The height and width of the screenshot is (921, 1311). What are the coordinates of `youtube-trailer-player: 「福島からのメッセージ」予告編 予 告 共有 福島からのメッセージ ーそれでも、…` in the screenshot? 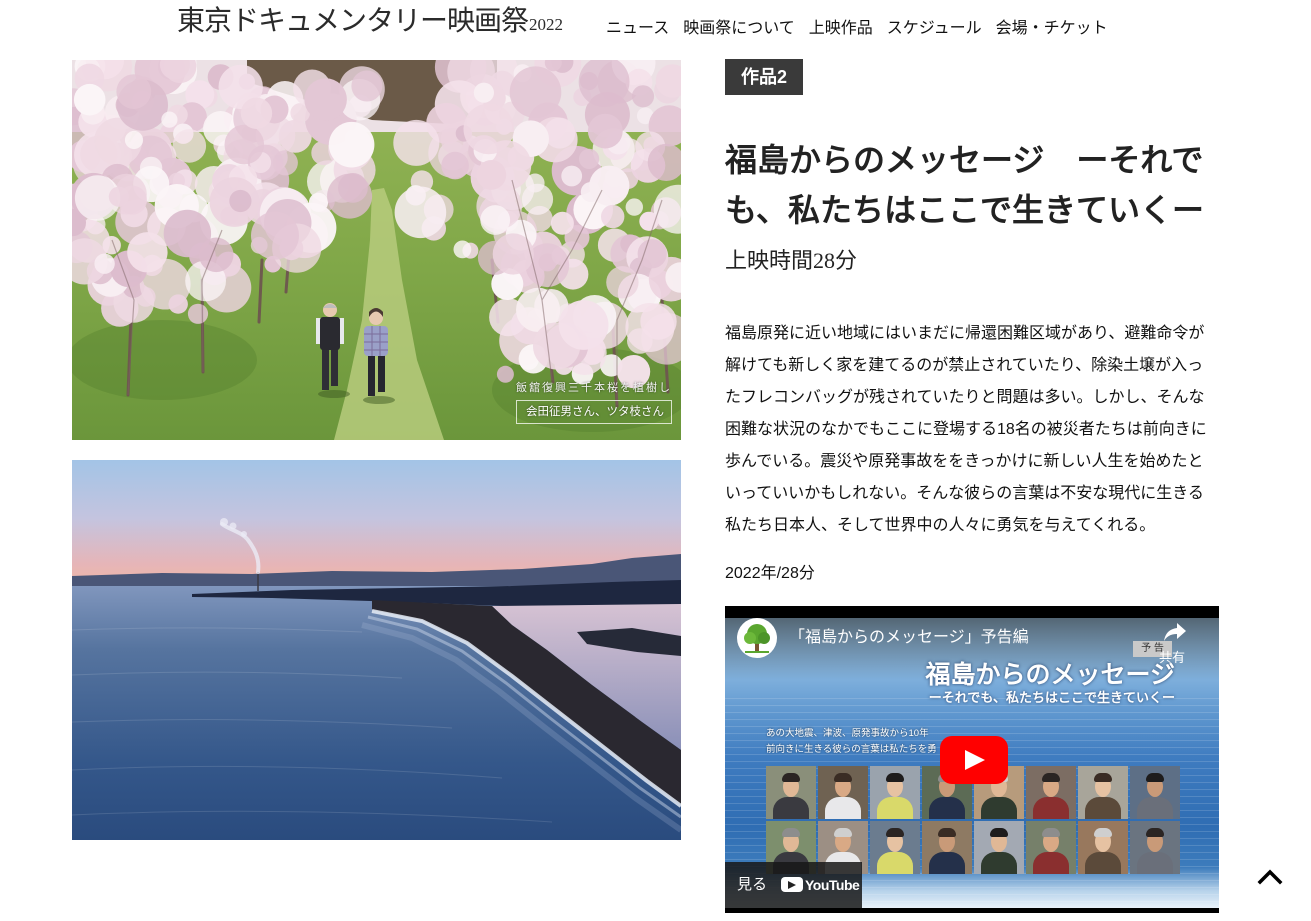 It's located at (972, 759).